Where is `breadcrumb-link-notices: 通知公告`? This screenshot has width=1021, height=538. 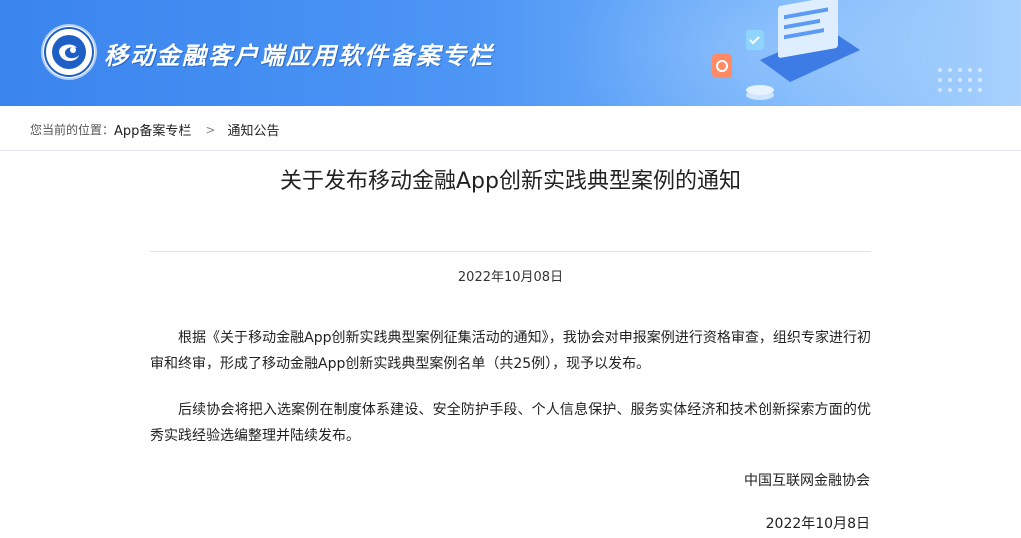
breadcrumb-link-notices: 通知公告 is located at coordinates (253, 129).